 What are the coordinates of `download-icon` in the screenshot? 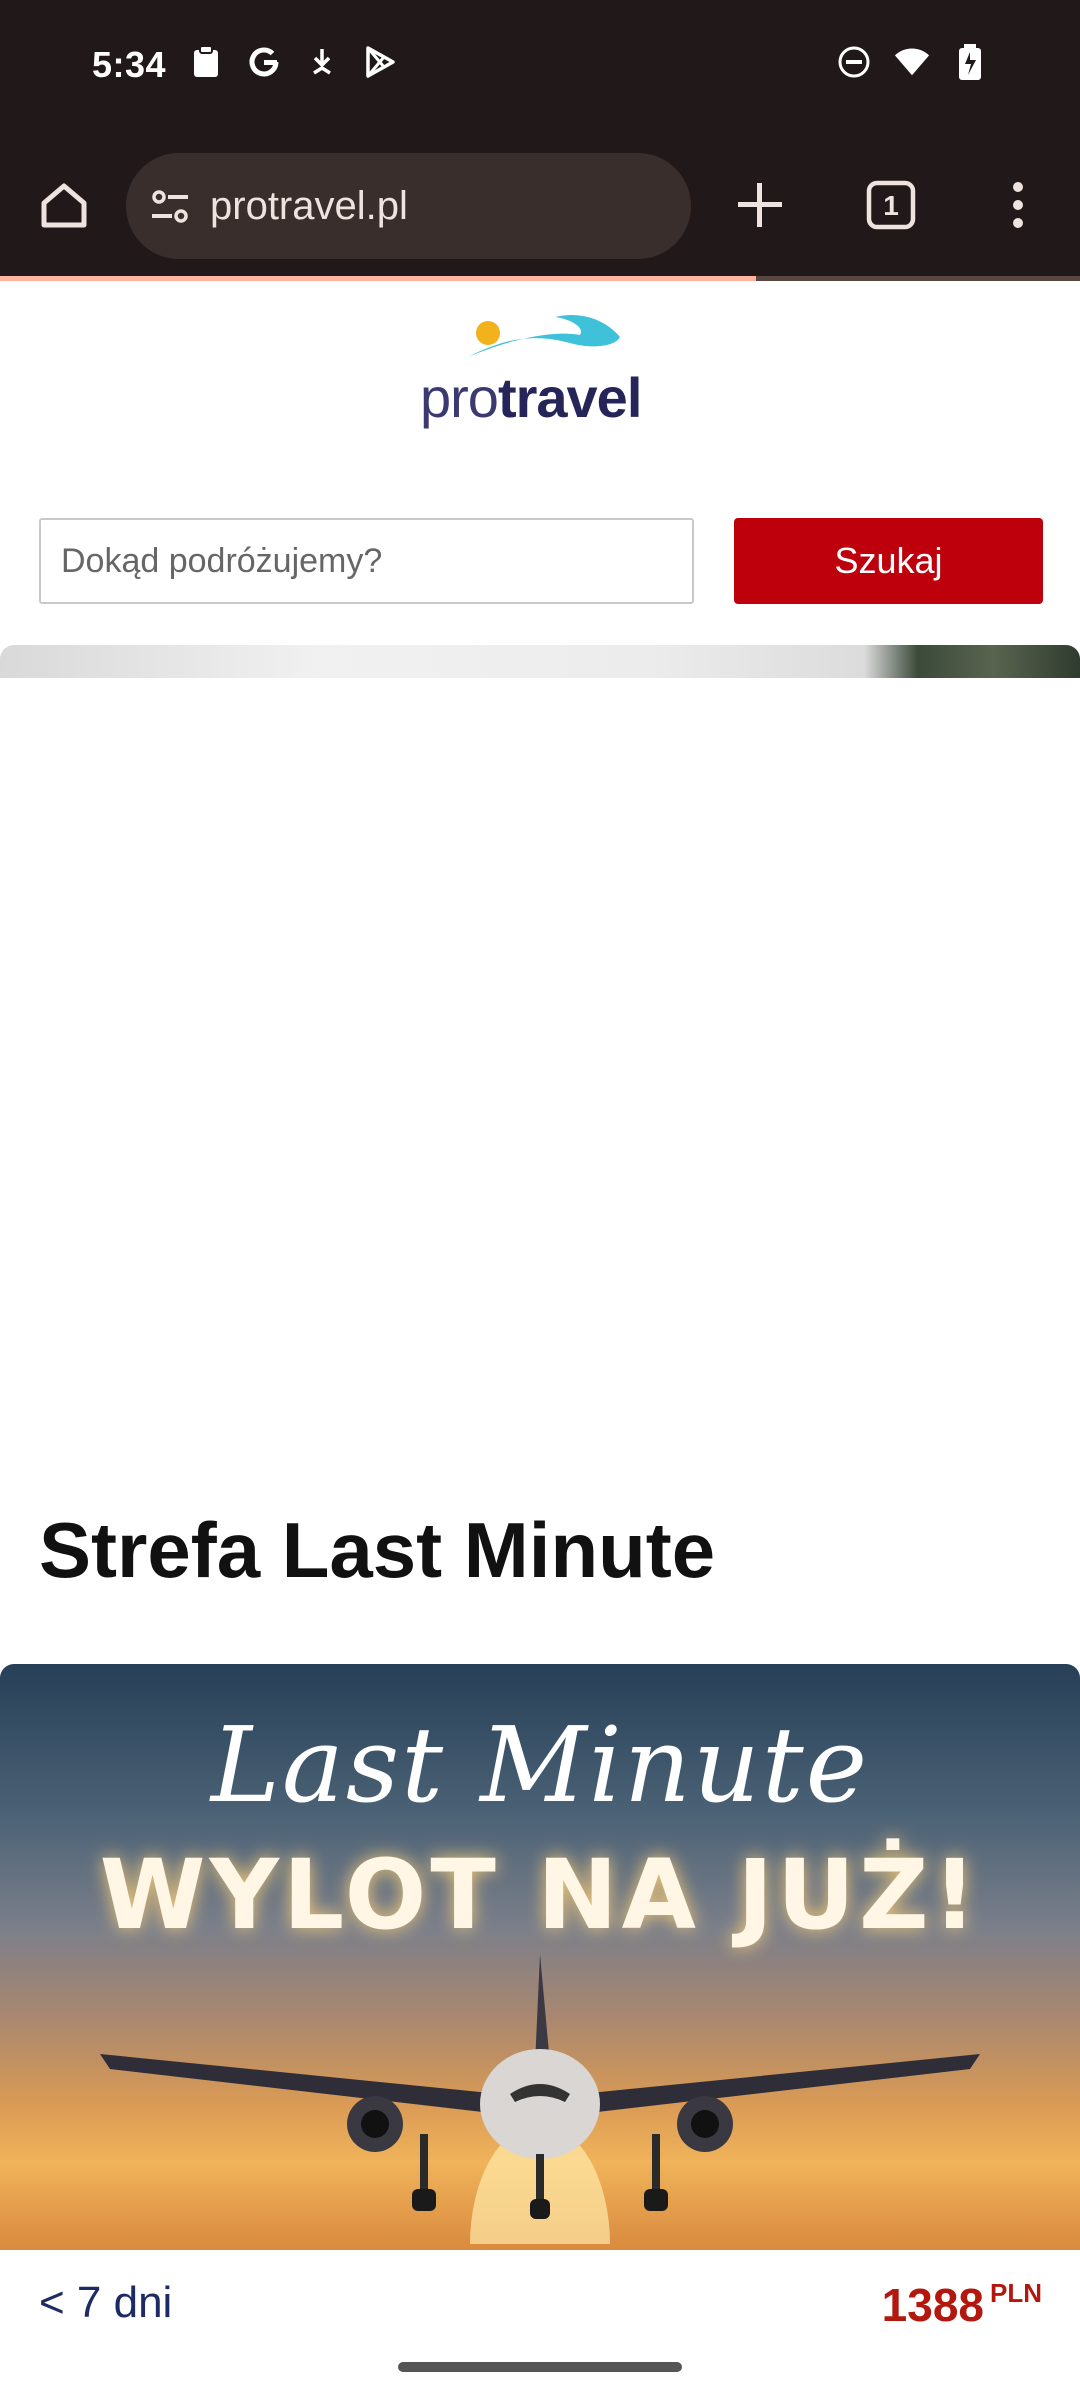 It's located at (322, 62).